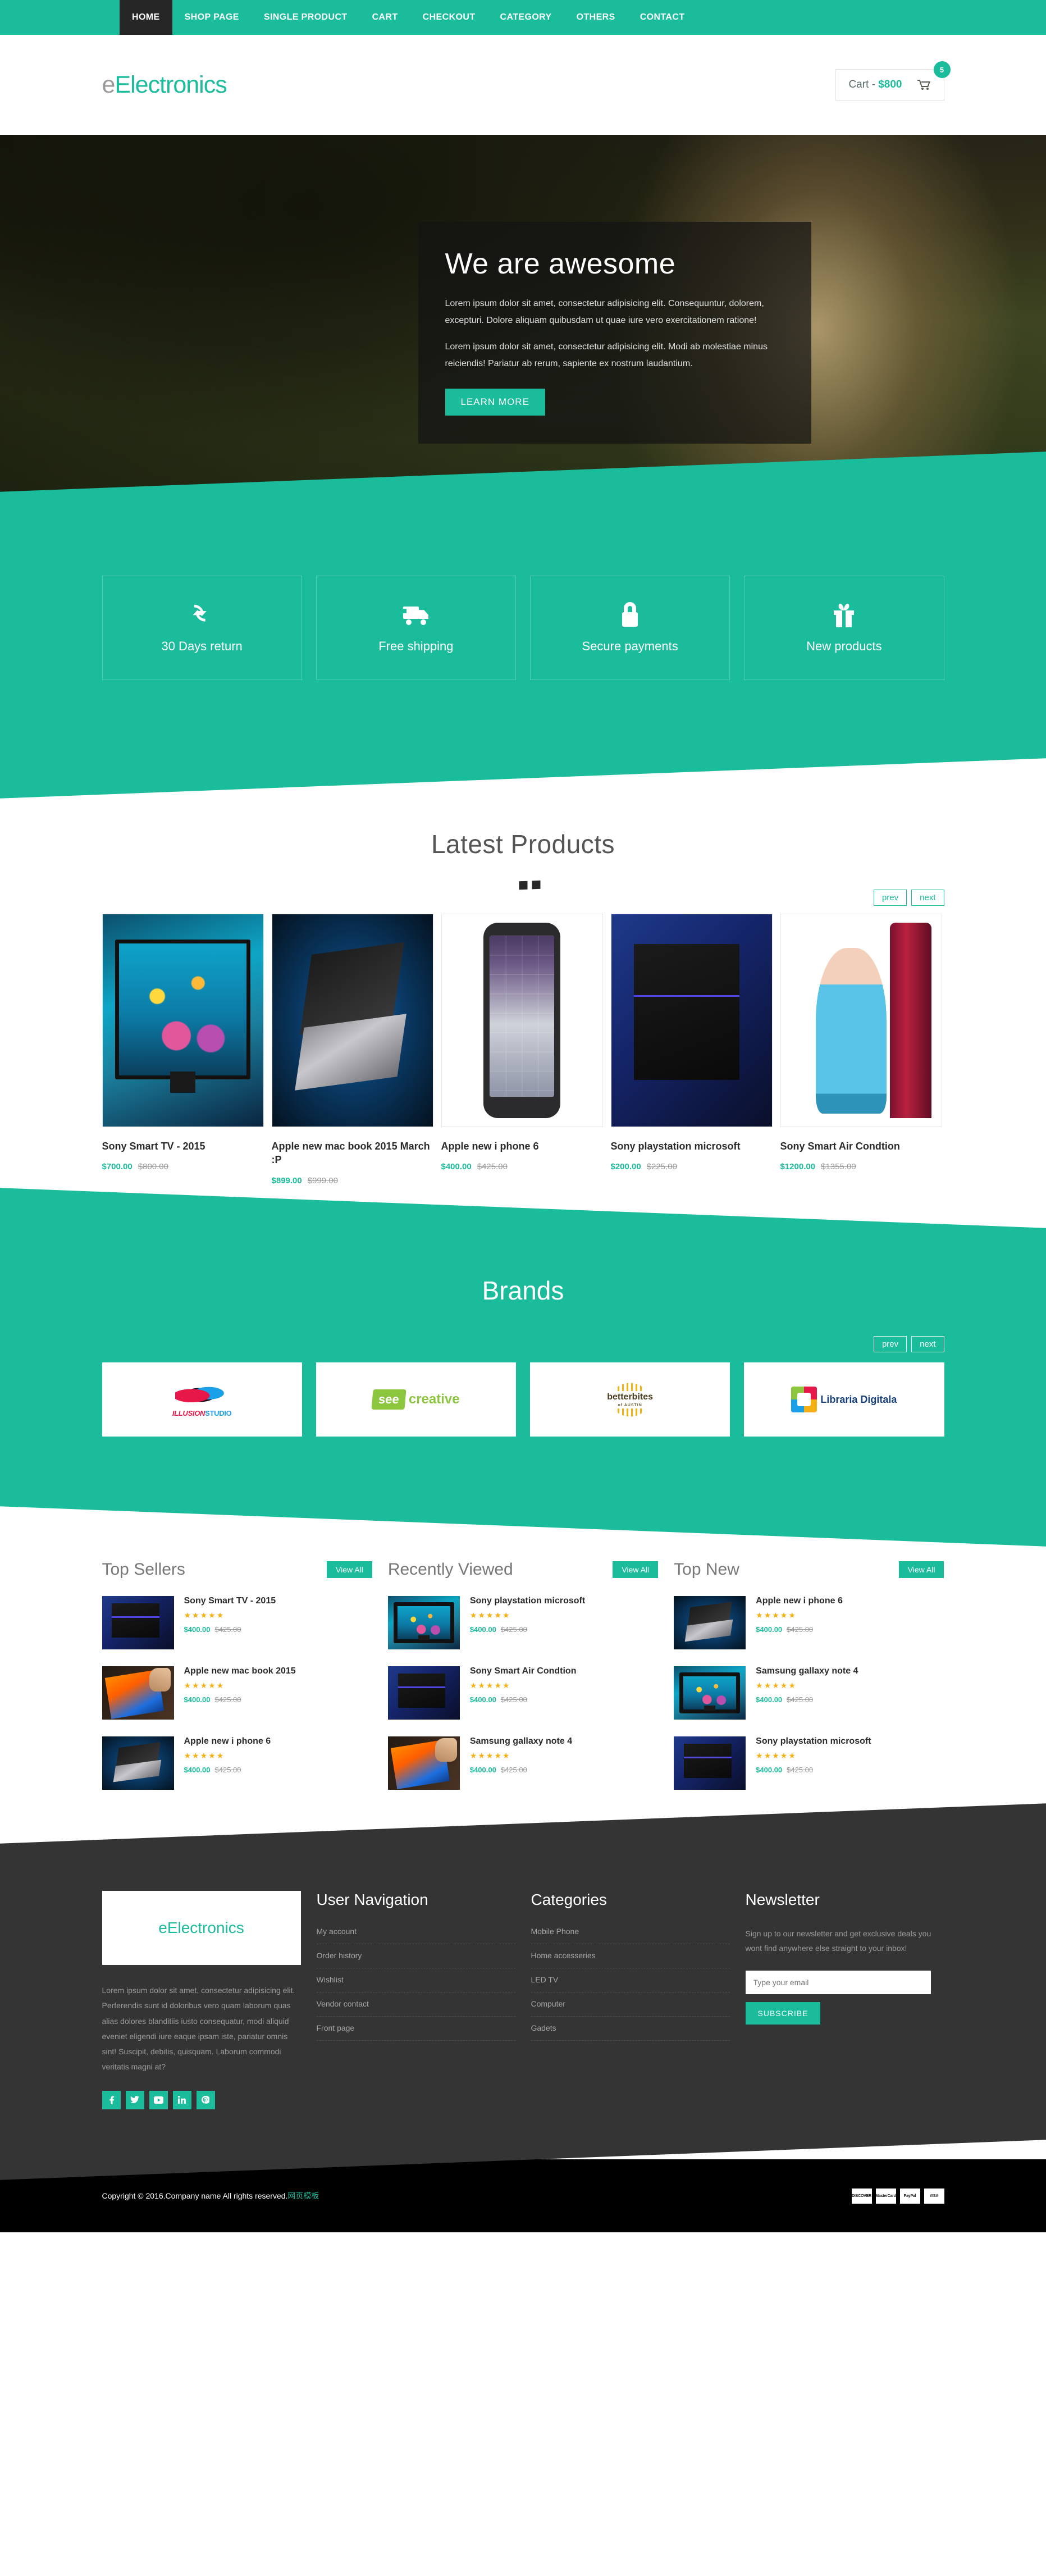  What do you see at coordinates (415, 2004) in the screenshot?
I see `footer-nav-link: Vendor contact` at bounding box center [415, 2004].